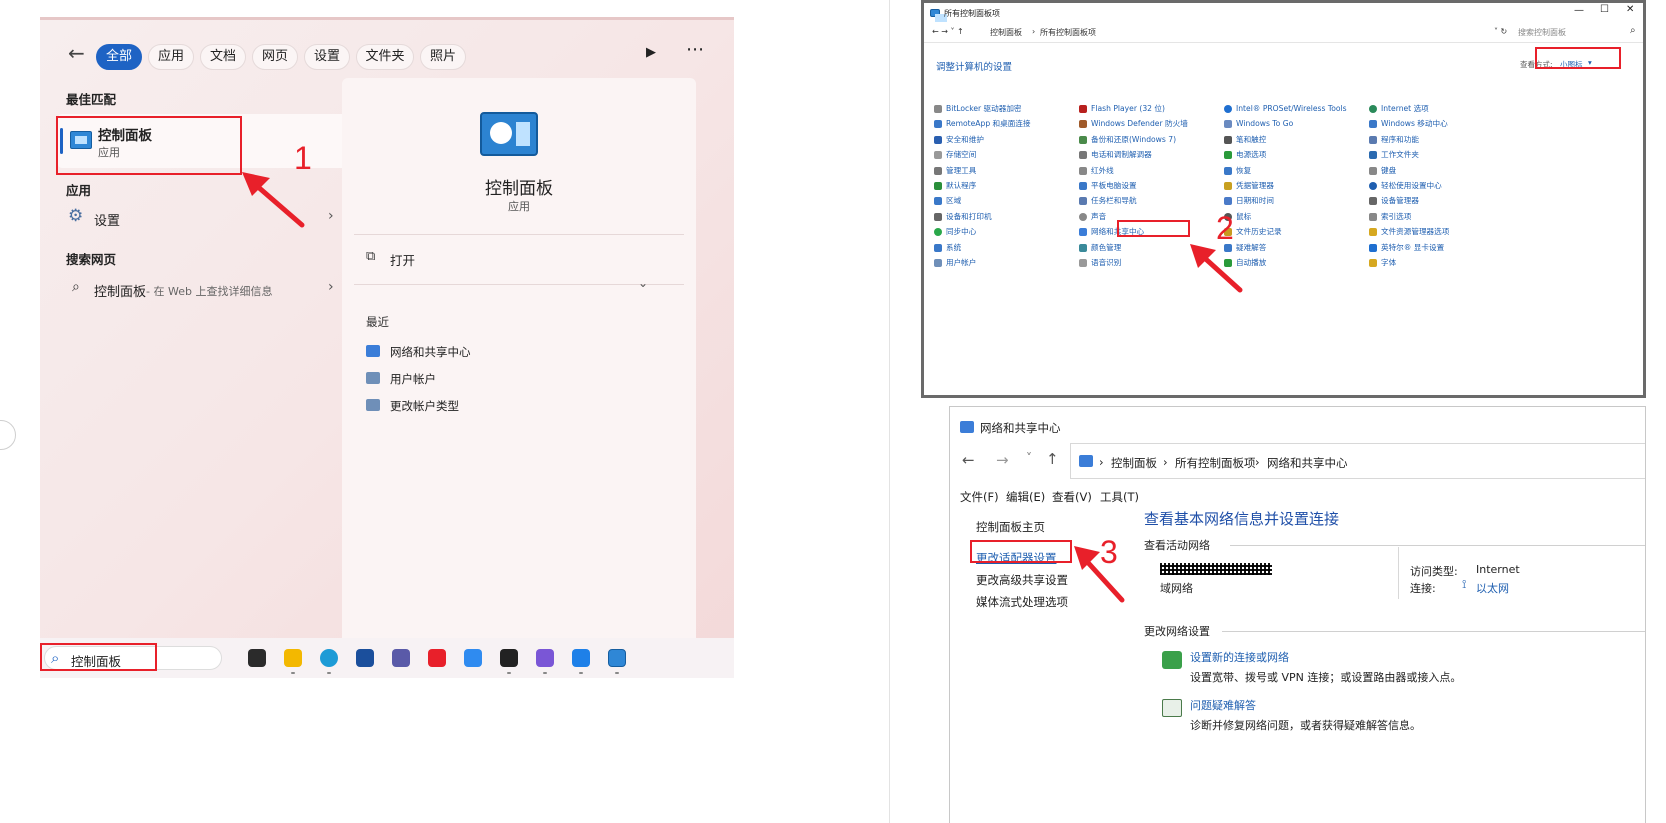 The height and width of the screenshot is (823, 1666). Describe the element at coordinates (1139, 124) in the screenshot. I see `cp-item-label: Windows Defender 防火墙` at that location.